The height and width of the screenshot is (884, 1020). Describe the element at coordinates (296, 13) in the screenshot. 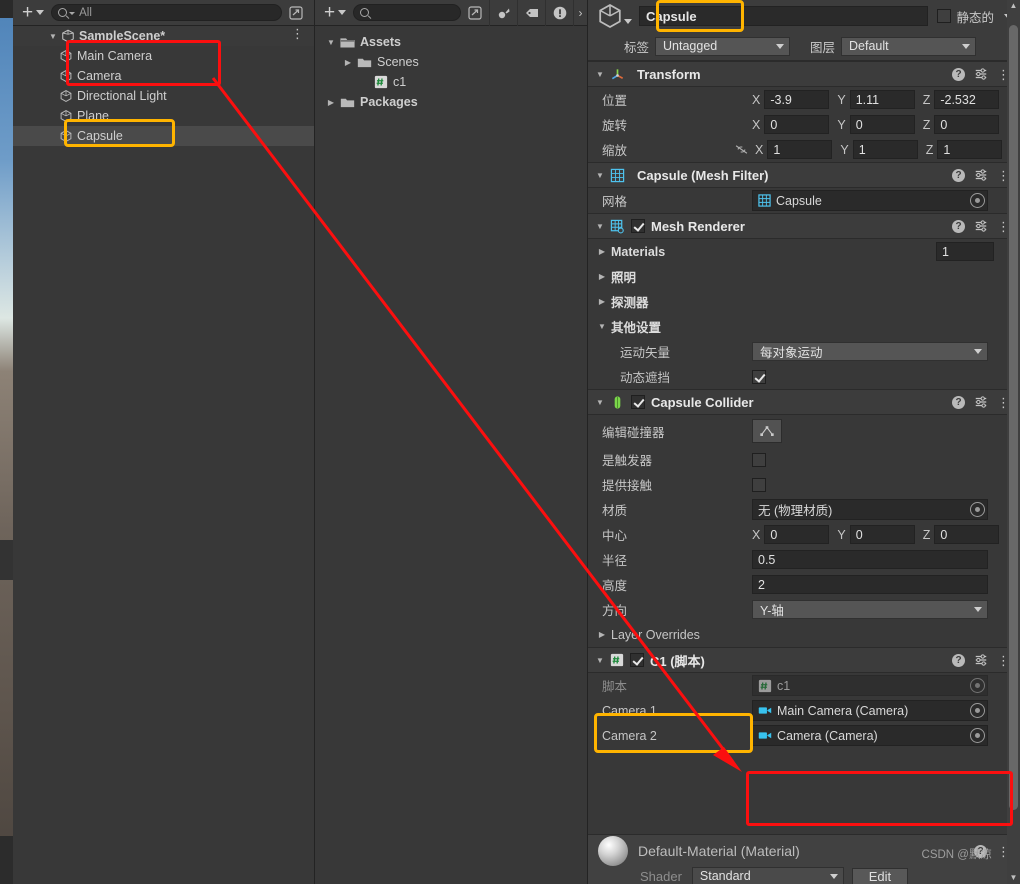

I see `hierarchy-expand-button` at that location.